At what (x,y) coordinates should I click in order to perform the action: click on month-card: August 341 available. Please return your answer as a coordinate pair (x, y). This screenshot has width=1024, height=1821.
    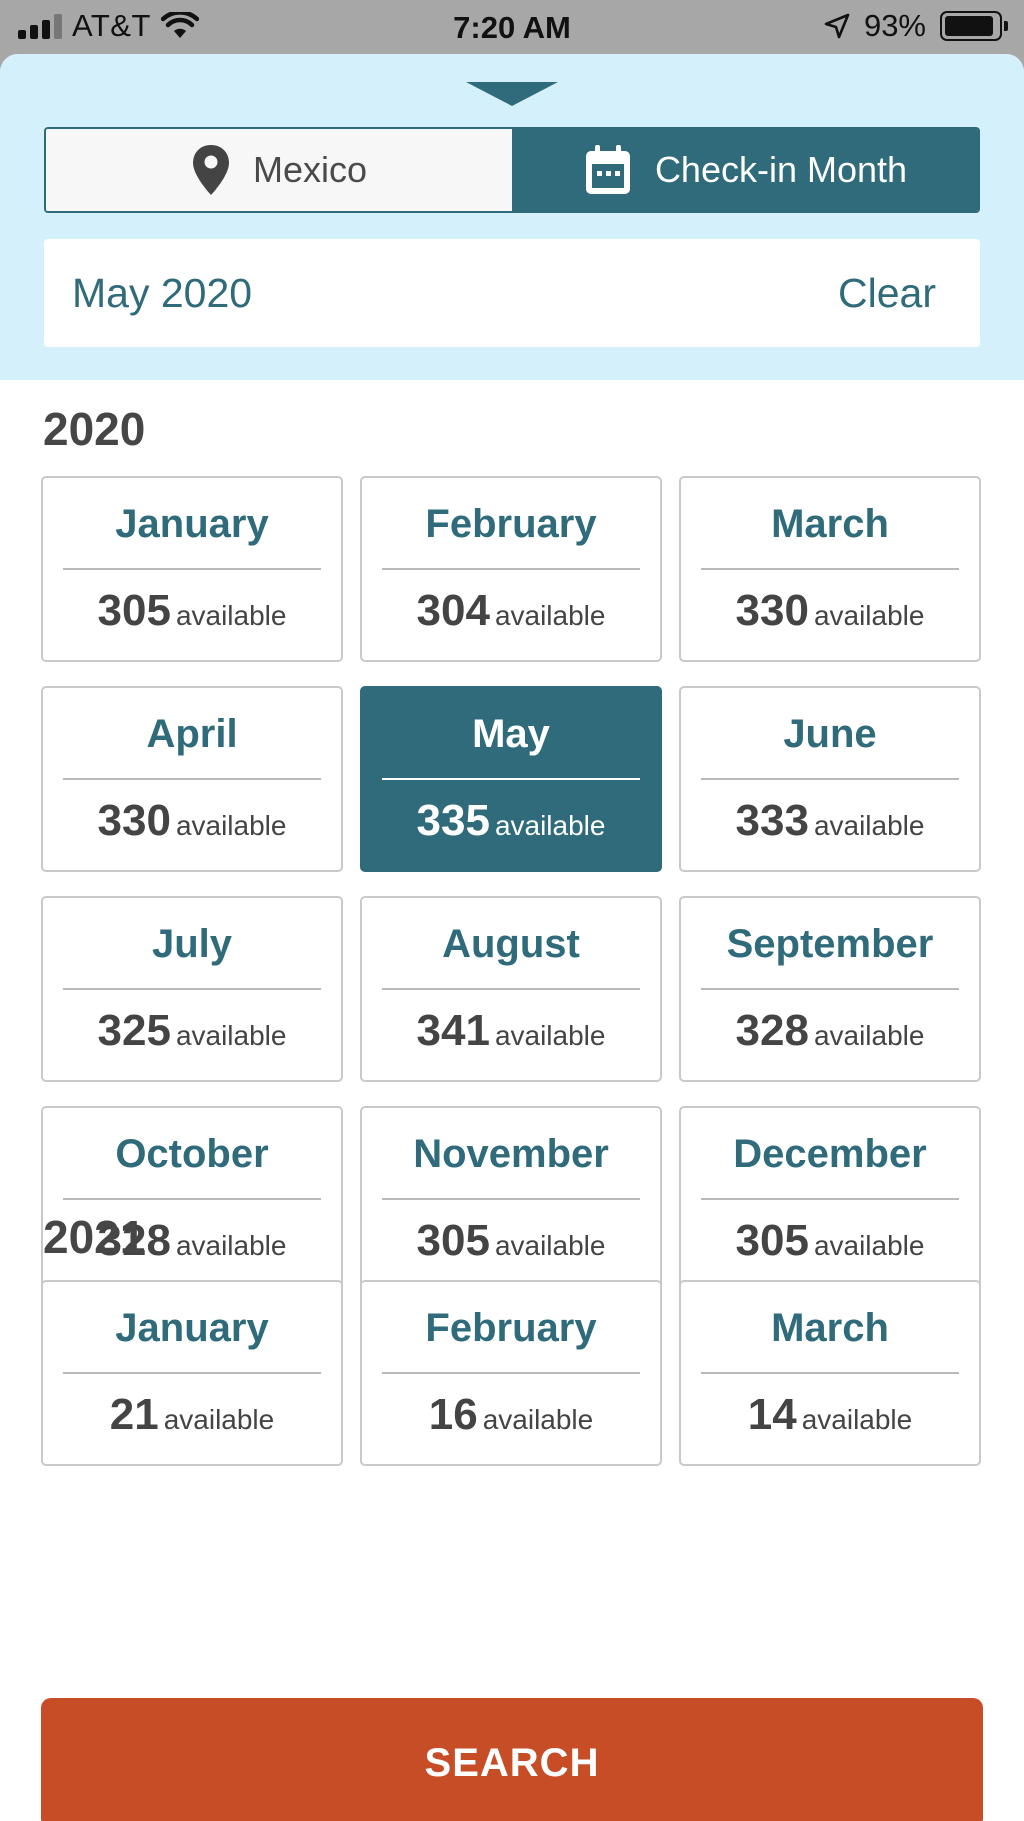
    Looking at the image, I should click on (511, 989).